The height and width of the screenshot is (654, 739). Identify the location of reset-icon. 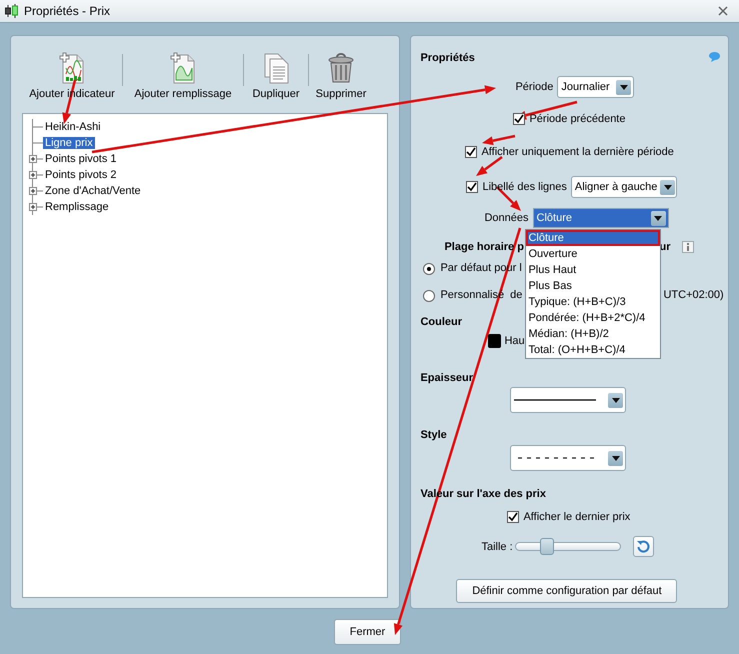
(643, 546).